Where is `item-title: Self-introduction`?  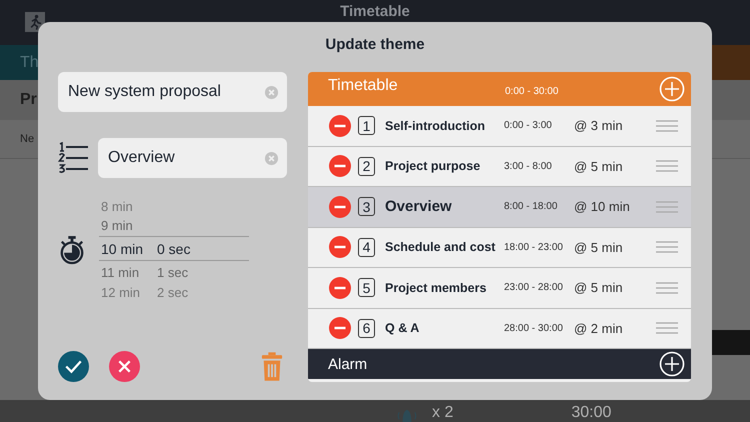 item-title: Self-introduction is located at coordinates (435, 125).